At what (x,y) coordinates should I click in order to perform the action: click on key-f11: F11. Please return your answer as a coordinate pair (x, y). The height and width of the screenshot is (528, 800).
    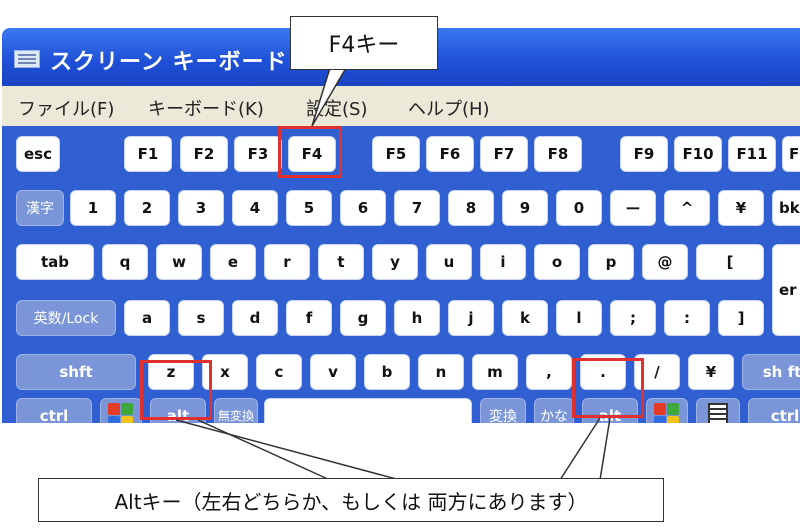
    Looking at the image, I should click on (752, 154).